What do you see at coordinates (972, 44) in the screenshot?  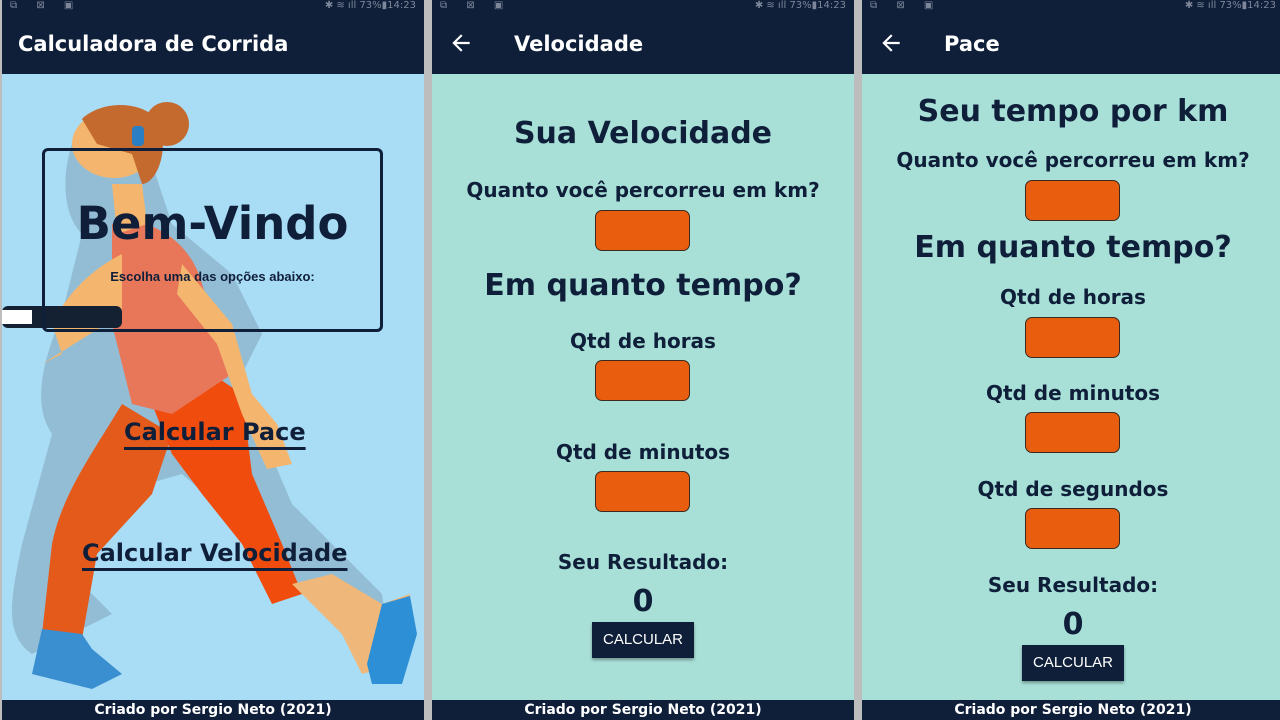 I see `screen-title: Pace` at bounding box center [972, 44].